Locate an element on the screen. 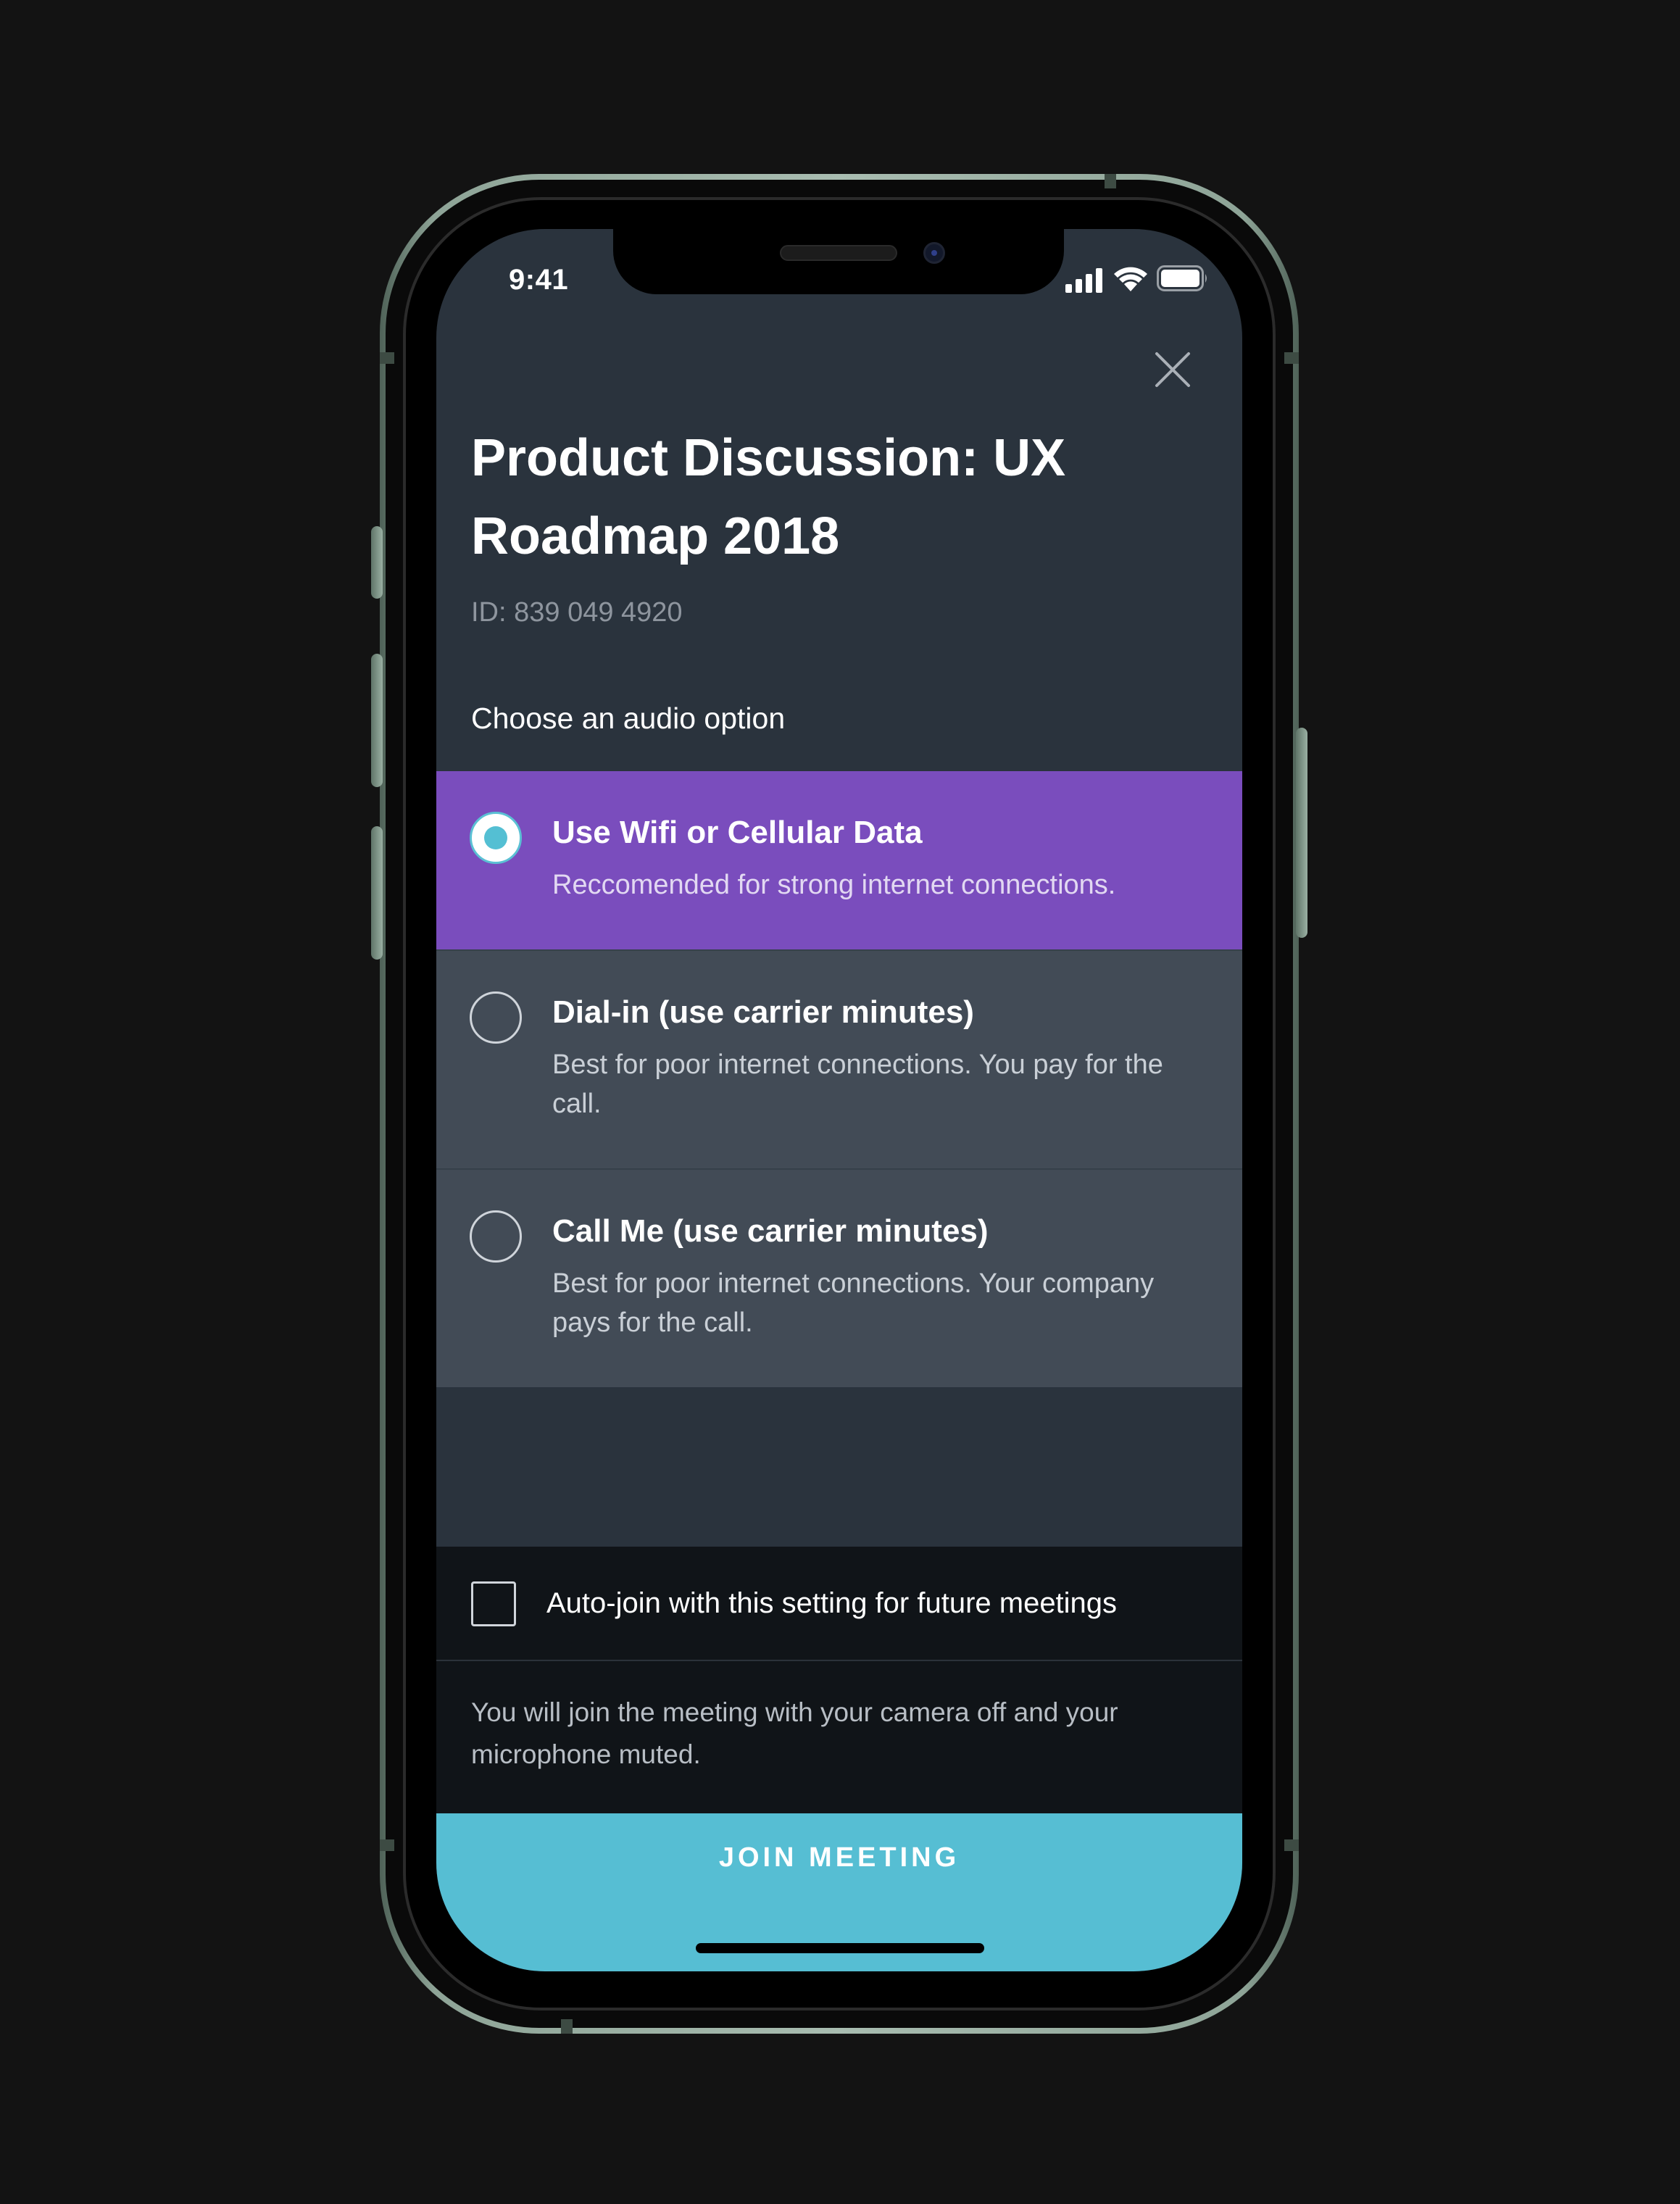 The image size is (1680, 2204). battery-icon is located at coordinates (1182, 278).